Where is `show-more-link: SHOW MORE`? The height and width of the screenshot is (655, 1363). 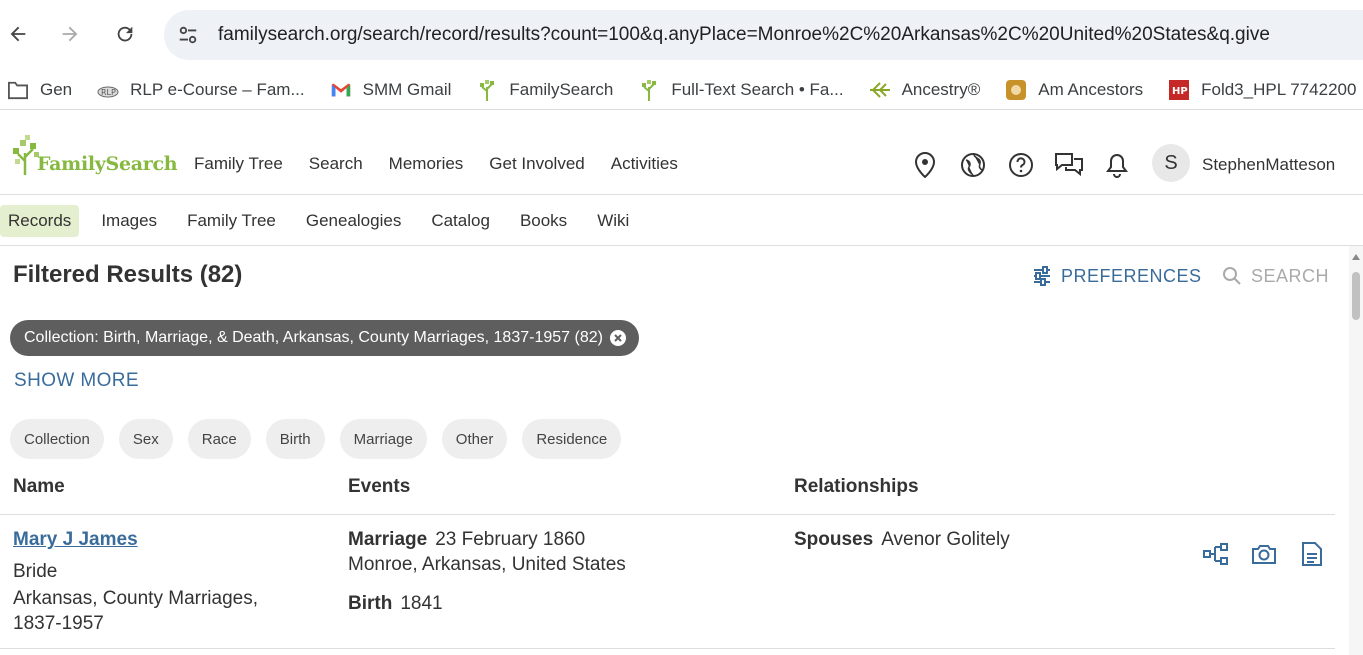 show-more-link: SHOW MORE is located at coordinates (76, 381).